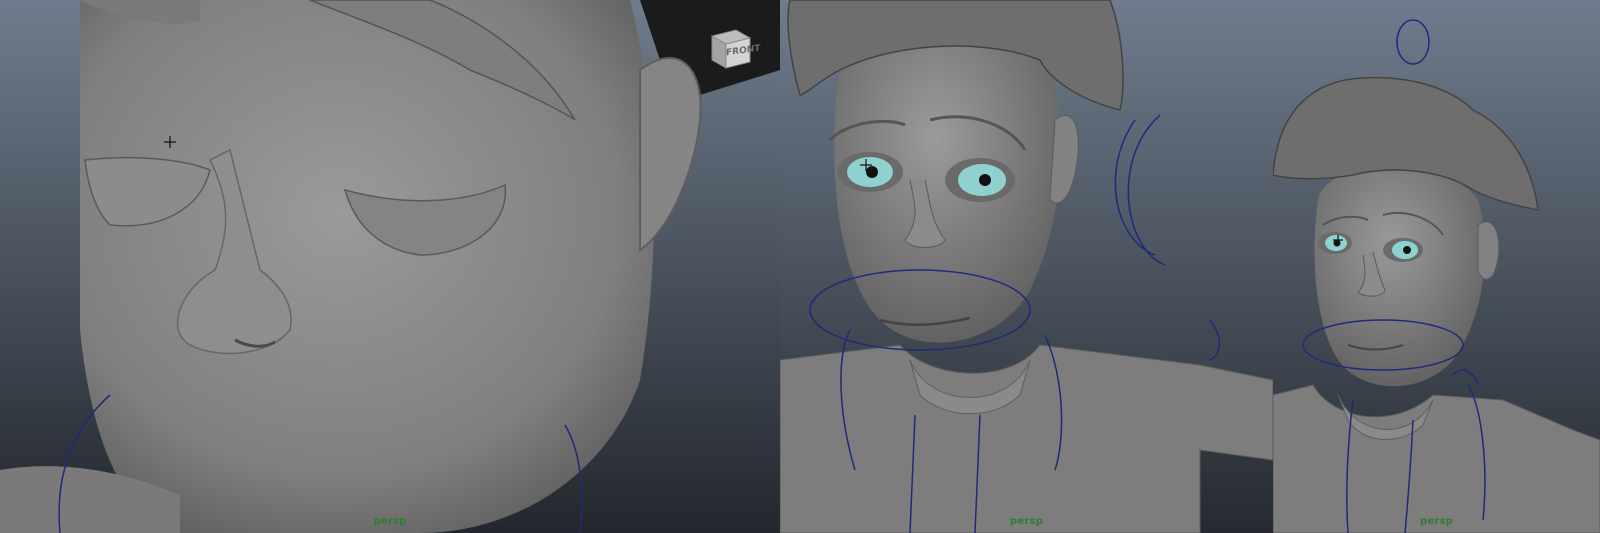  What do you see at coordinates (733, 47) in the screenshot?
I see `view-cube-icon: FRONT` at bounding box center [733, 47].